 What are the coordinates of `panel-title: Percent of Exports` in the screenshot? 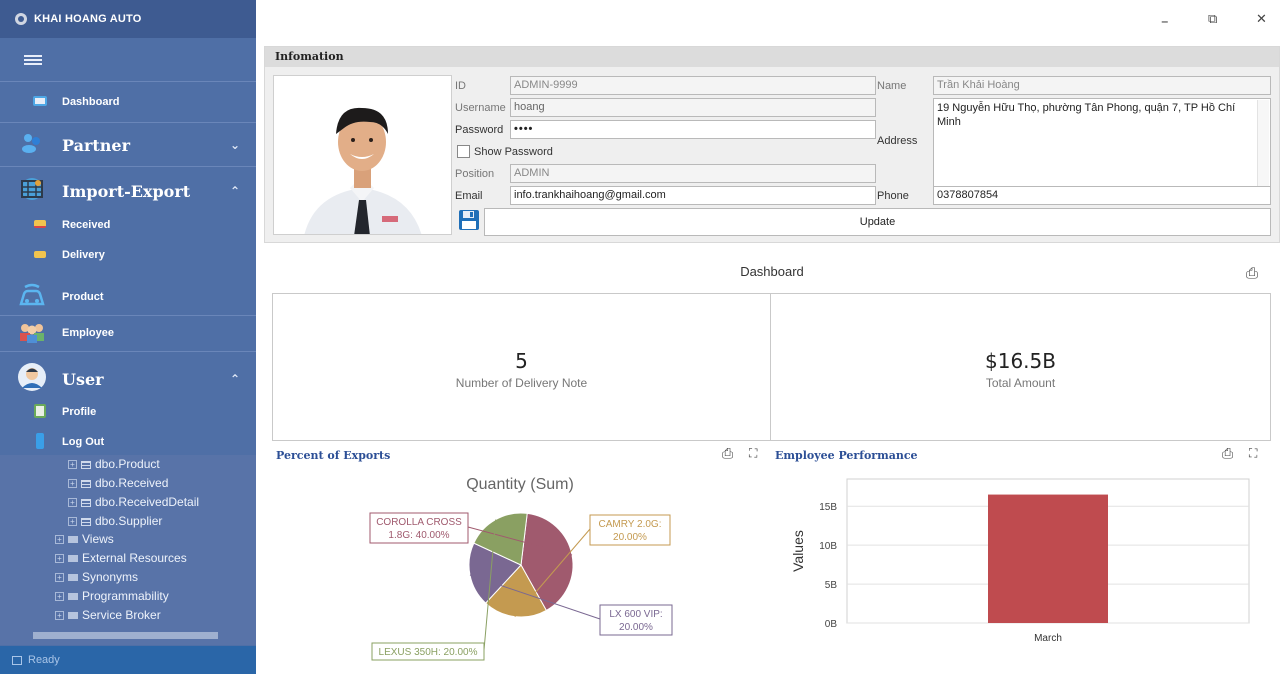 It's located at (333, 455).